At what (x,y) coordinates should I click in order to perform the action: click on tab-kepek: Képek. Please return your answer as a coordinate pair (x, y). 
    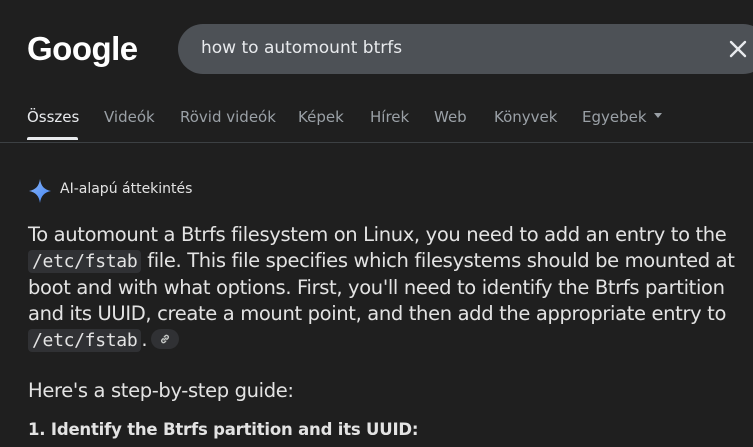
    Looking at the image, I should click on (321, 117).